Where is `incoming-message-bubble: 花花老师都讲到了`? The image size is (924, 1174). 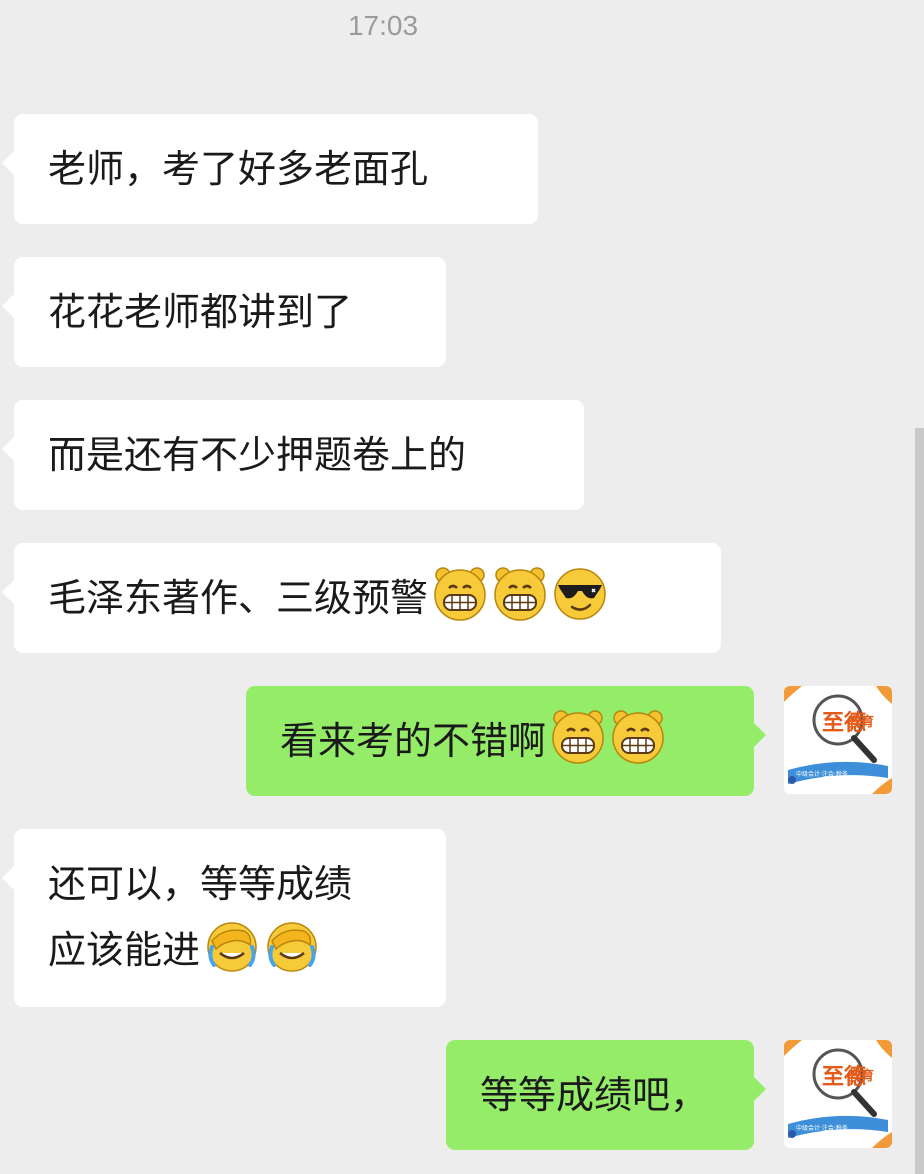
incoming-message-bubble: 花花老师都讲到了 is located at coordinates (224, 312).